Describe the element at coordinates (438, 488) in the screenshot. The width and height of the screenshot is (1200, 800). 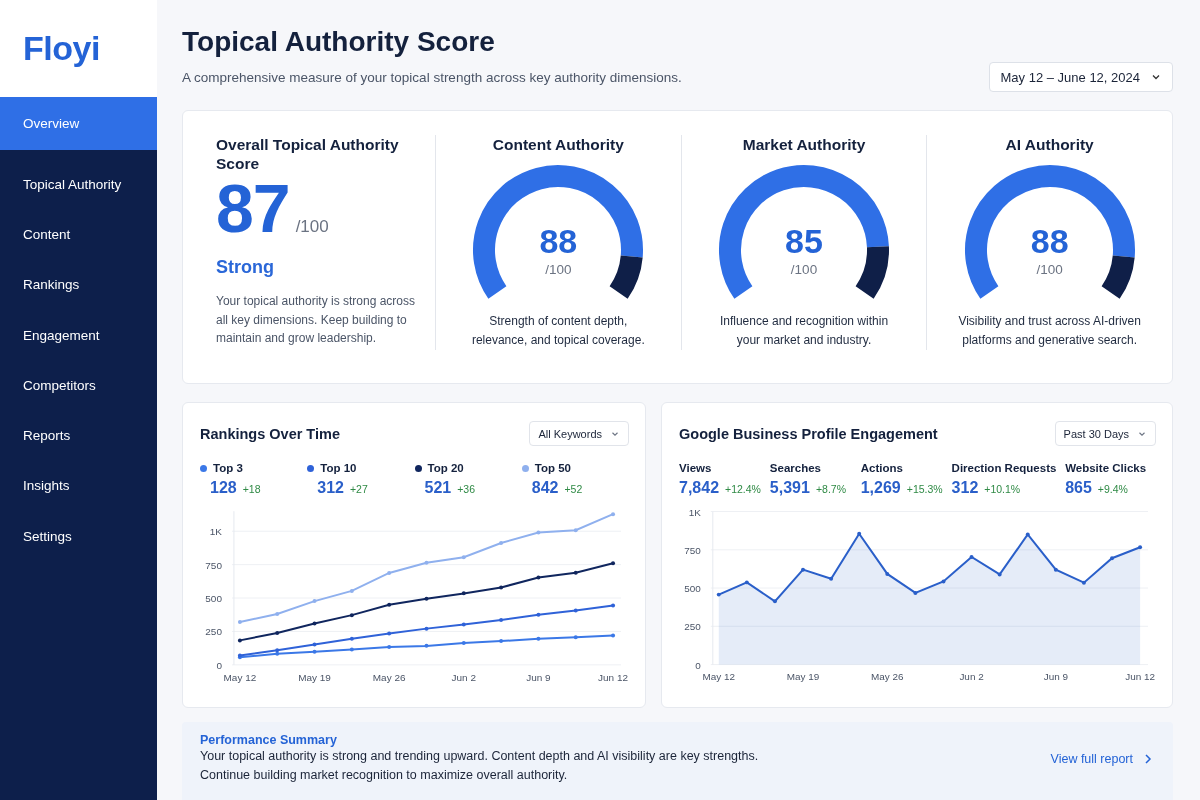
I see `stat-value: 521` at that location.